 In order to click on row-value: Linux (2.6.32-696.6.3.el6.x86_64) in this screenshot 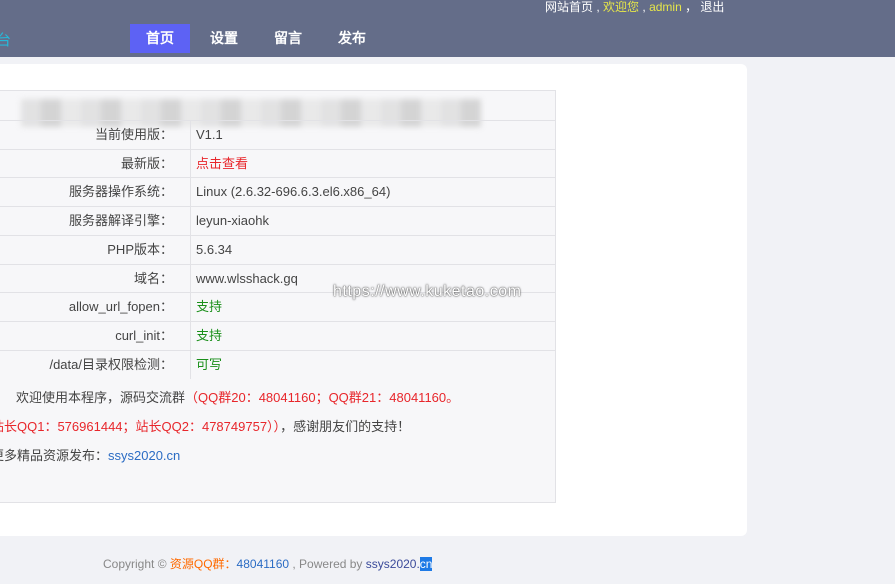, I will do `click(293, 192)`.